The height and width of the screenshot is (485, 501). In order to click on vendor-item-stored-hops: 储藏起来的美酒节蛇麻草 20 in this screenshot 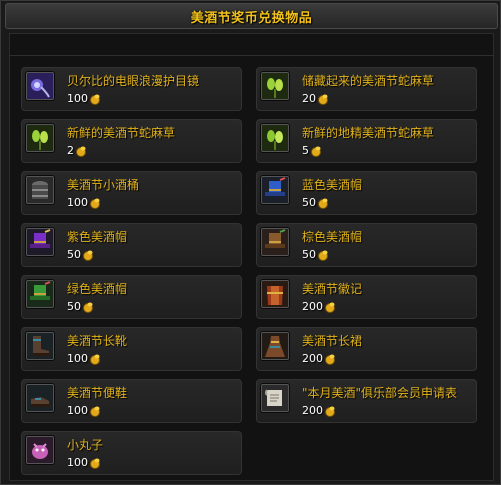, I will do `click(366, 89)`.